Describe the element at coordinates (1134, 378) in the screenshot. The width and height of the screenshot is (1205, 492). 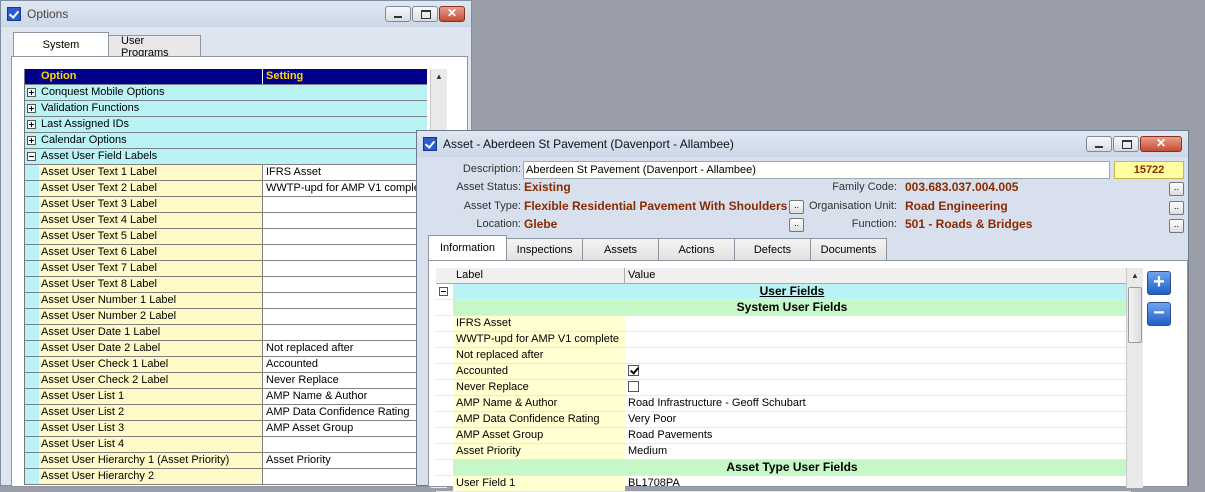
I see `user-fields-scrollbar: ▲` at that location.